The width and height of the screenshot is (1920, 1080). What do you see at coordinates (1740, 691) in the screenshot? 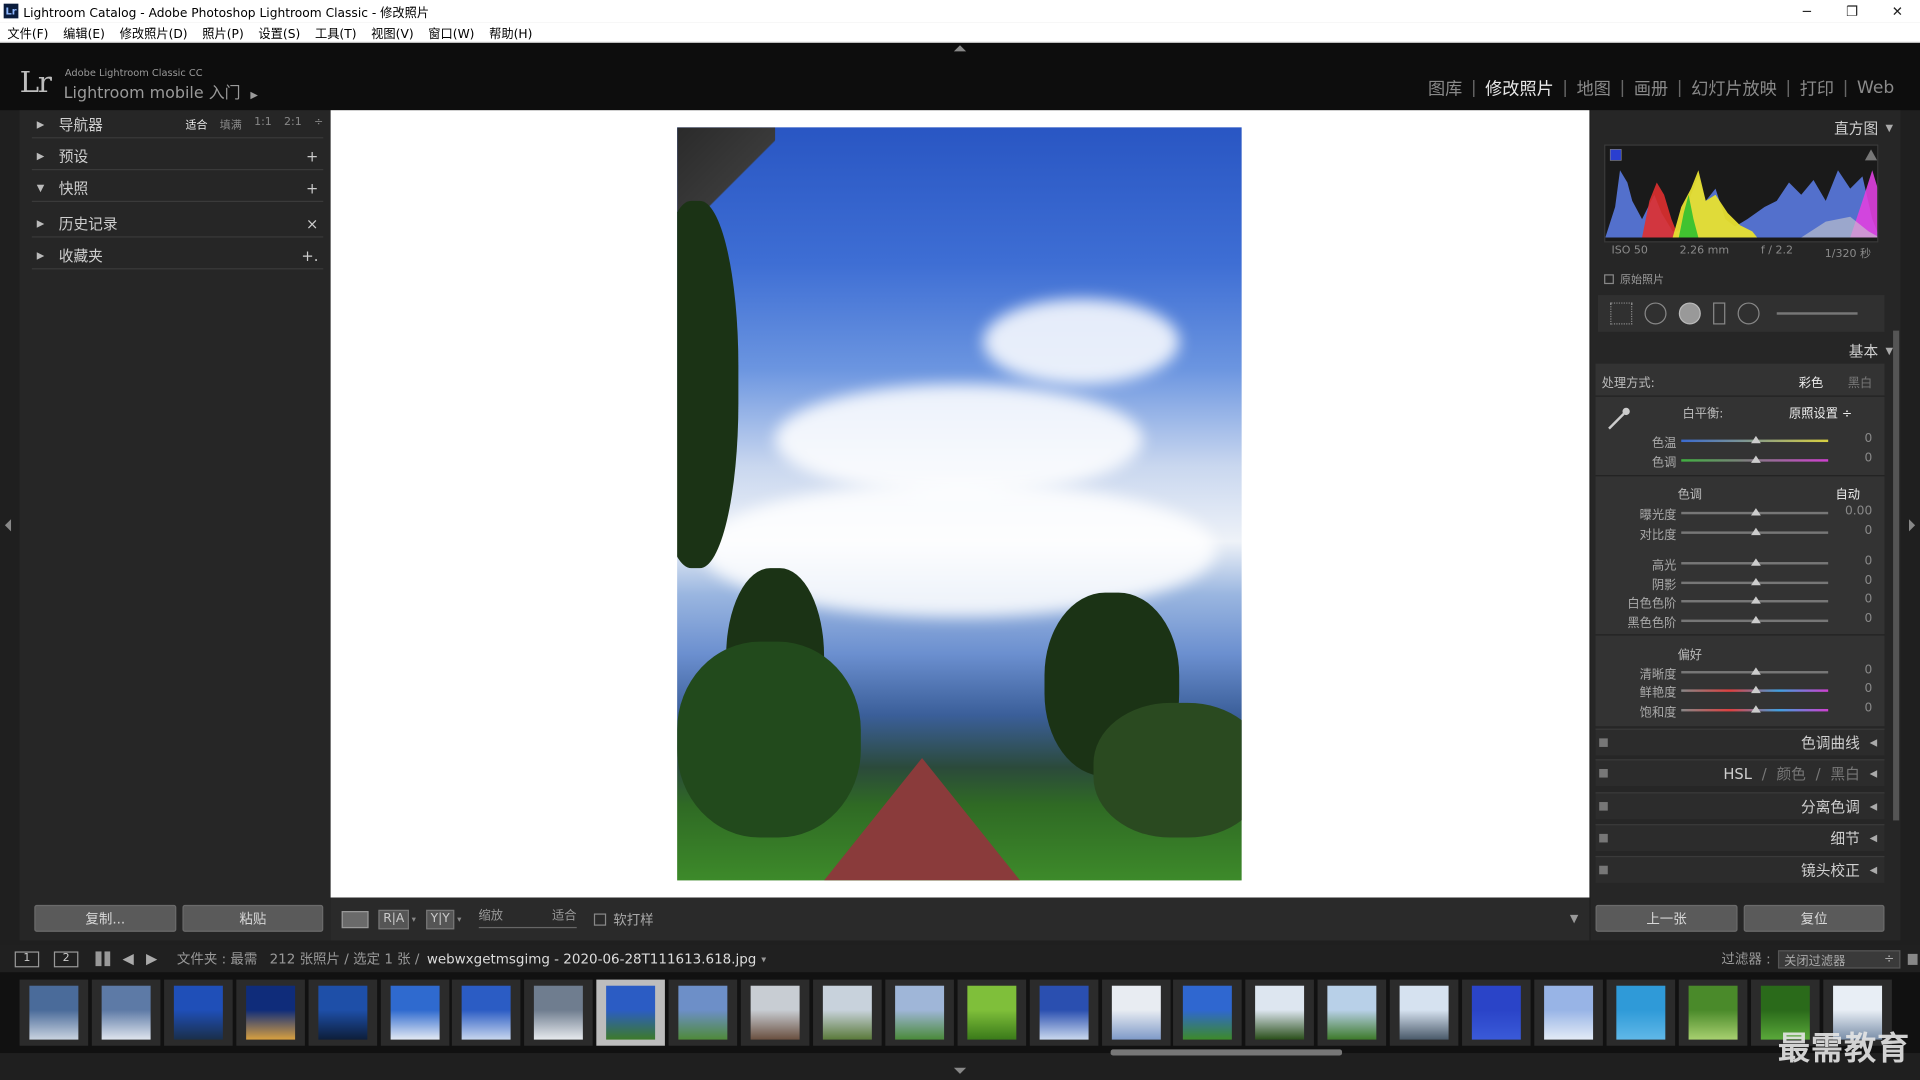
I see `vibrance-slider-row: 鲜艳度 0` at bounding box center [1740, 691].